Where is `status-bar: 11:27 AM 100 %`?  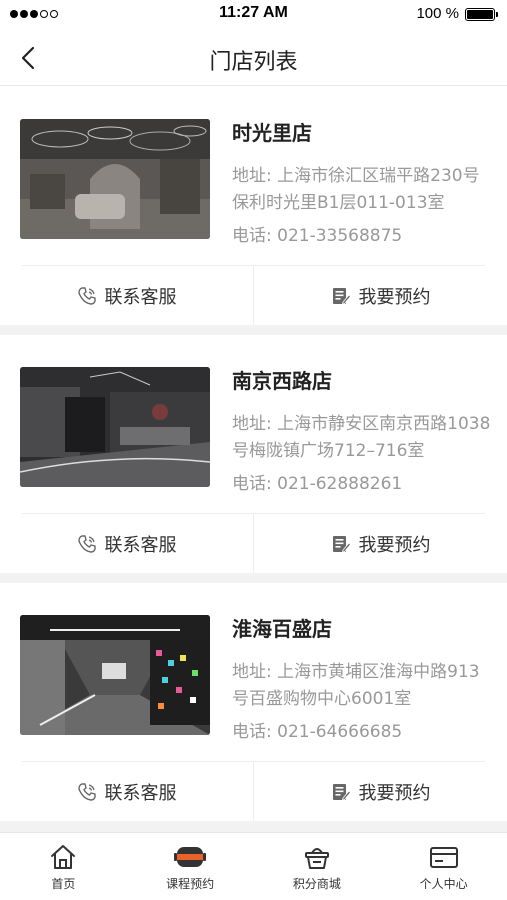
status-bar: 11:27 AM 100 % is located at coordinates (253, 15).